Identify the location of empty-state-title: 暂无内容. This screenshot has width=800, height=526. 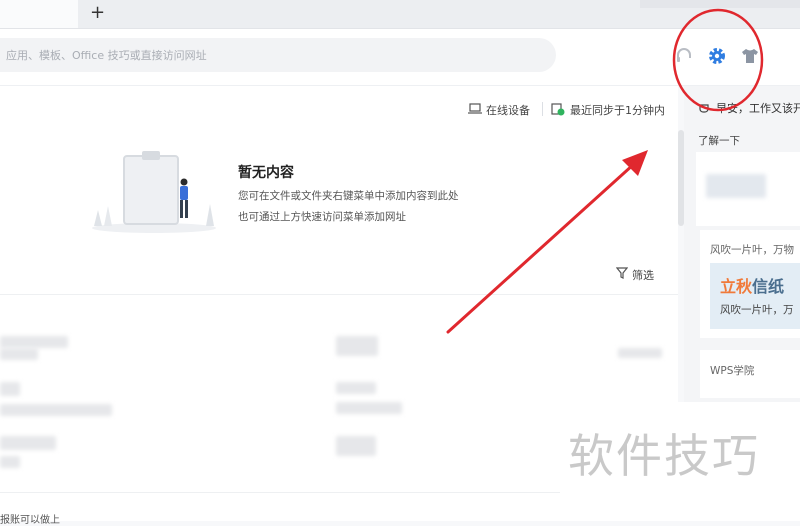
(266, 173).